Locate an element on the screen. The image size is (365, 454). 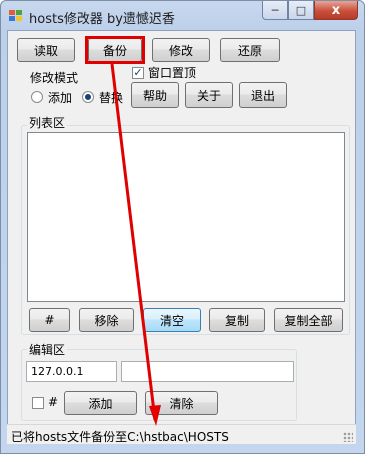
window-title: hosts修改器 by遗憾迟香 is located at coordinates (102, 19).